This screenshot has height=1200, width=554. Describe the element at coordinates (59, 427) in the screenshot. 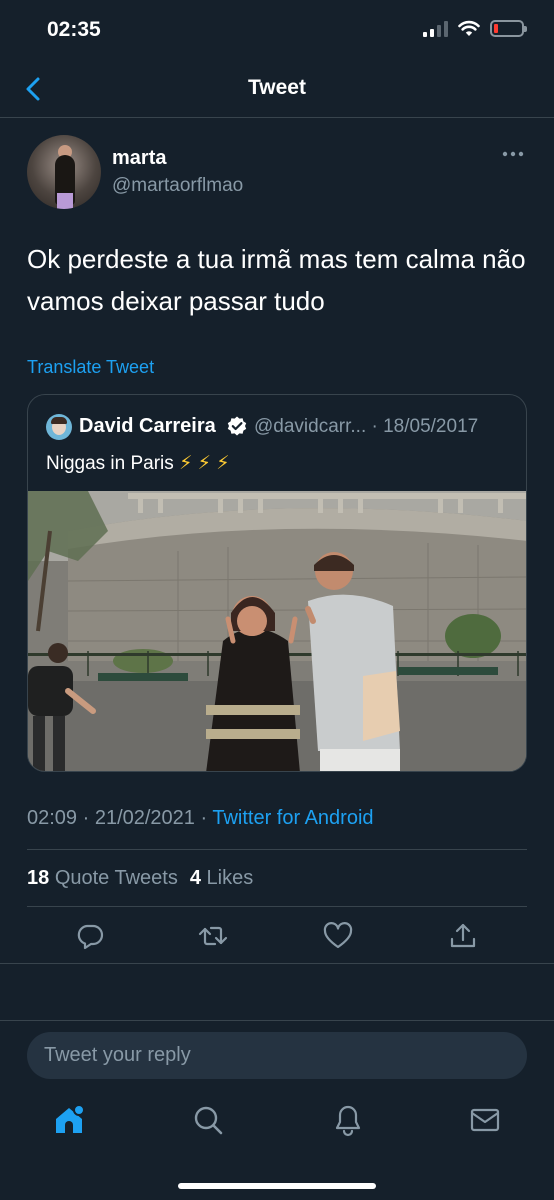

I see `quote-avatar` at that location.